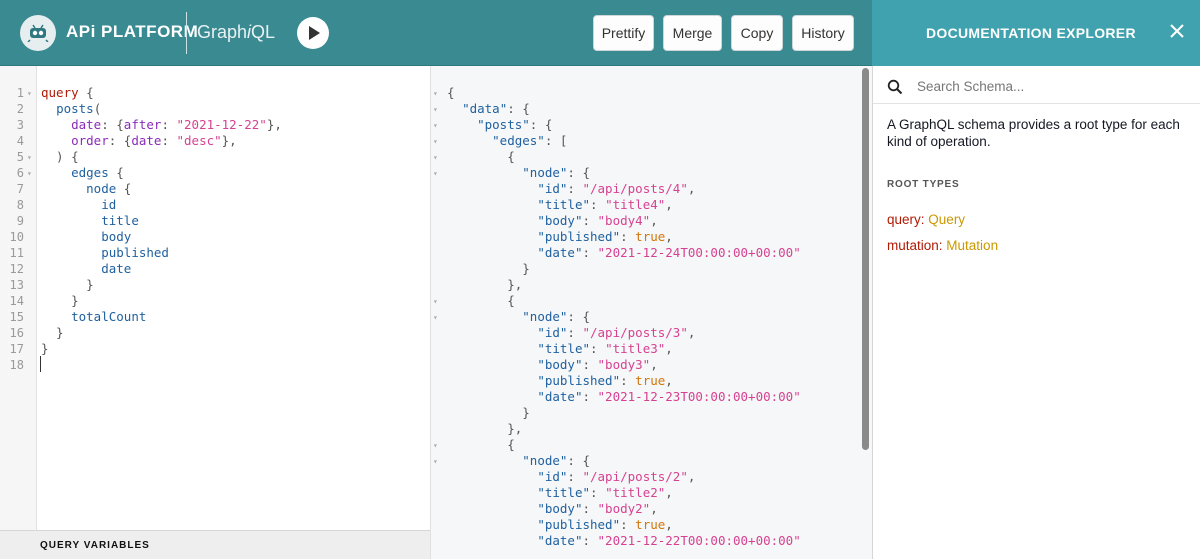 This screenshot has height=559, width=1200. I want to click on code-line: posts(, so click(71, 109).